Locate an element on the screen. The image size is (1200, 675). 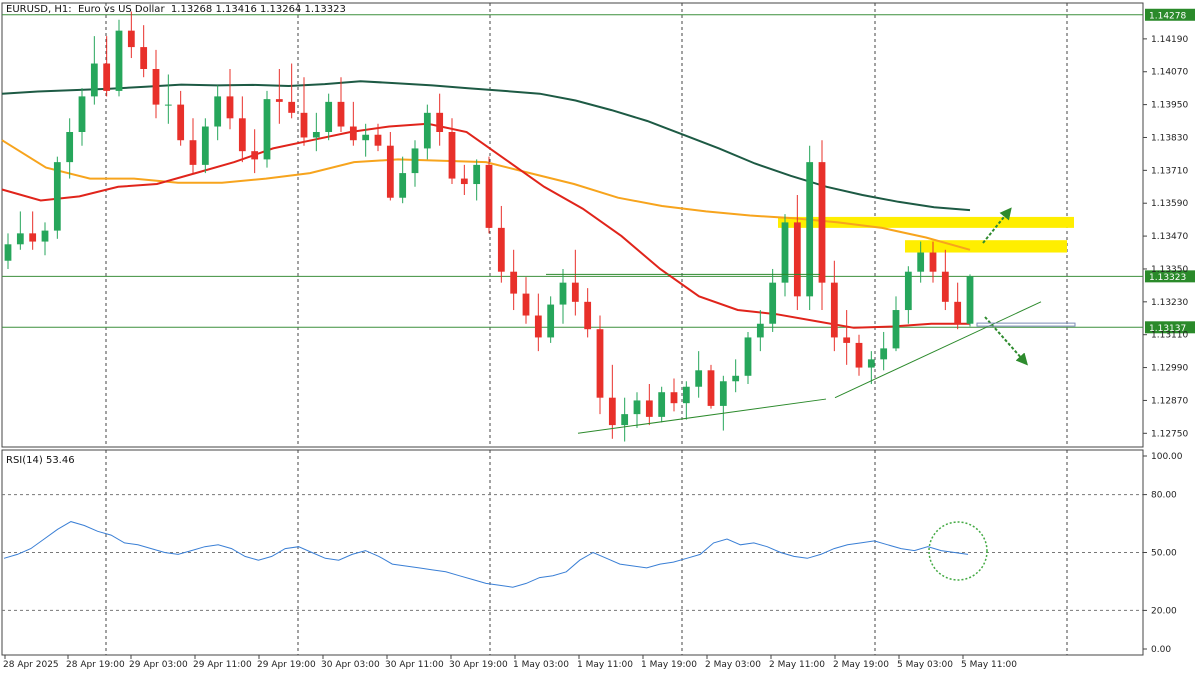
rsi-tick-label: 100.00 is located at coordinates (1167, 457).